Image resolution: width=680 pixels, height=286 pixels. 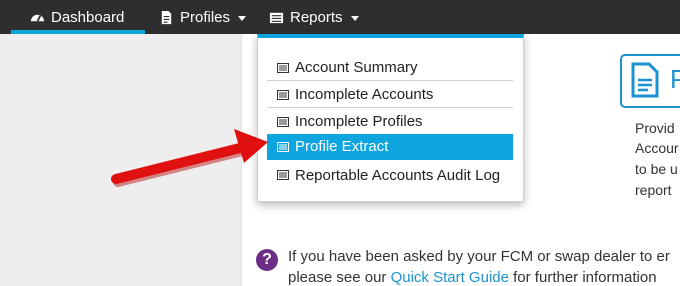 I want to click on nav-dashboard: Dashboard, so click(x=78, y=17).